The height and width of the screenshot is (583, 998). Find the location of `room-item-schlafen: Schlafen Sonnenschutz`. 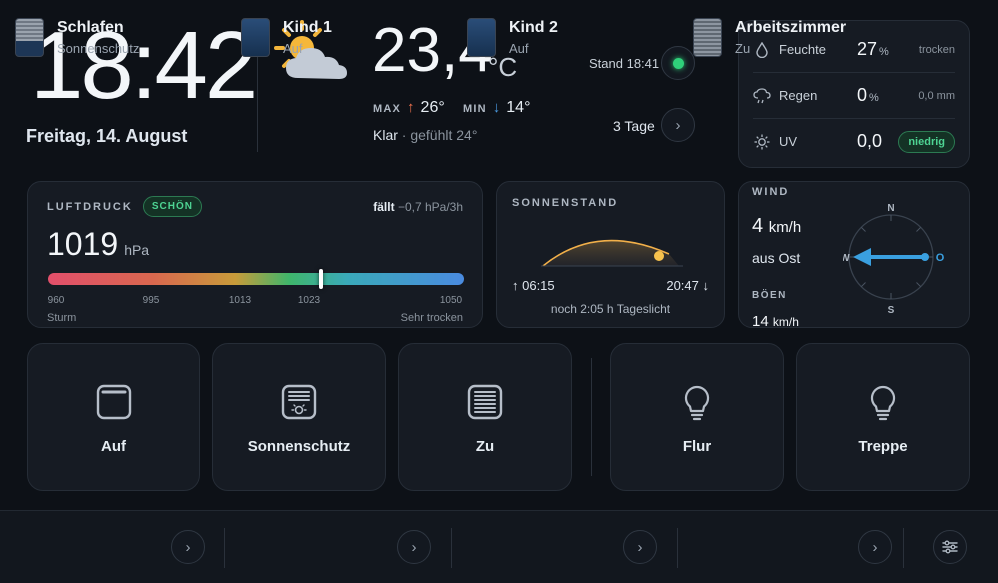

room-item-schlafen: Schlafen Sonnenschutz is located at coordinates (90, 37).